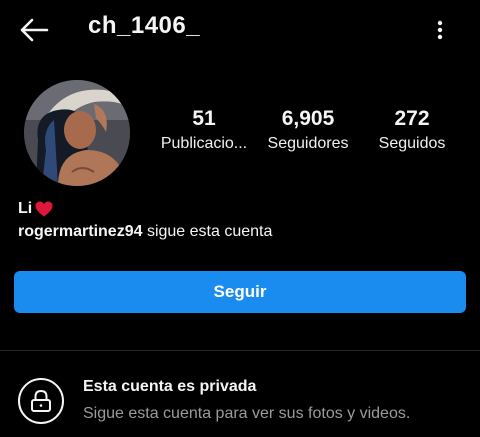 This screenshot has height=437, width=480. I want to click on bio-name: Li, so click(35, 209).